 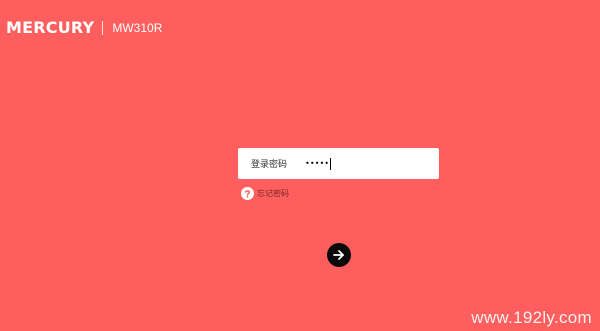 I want to click on header: MERCURY MW310R, so click(x=84, y=28).